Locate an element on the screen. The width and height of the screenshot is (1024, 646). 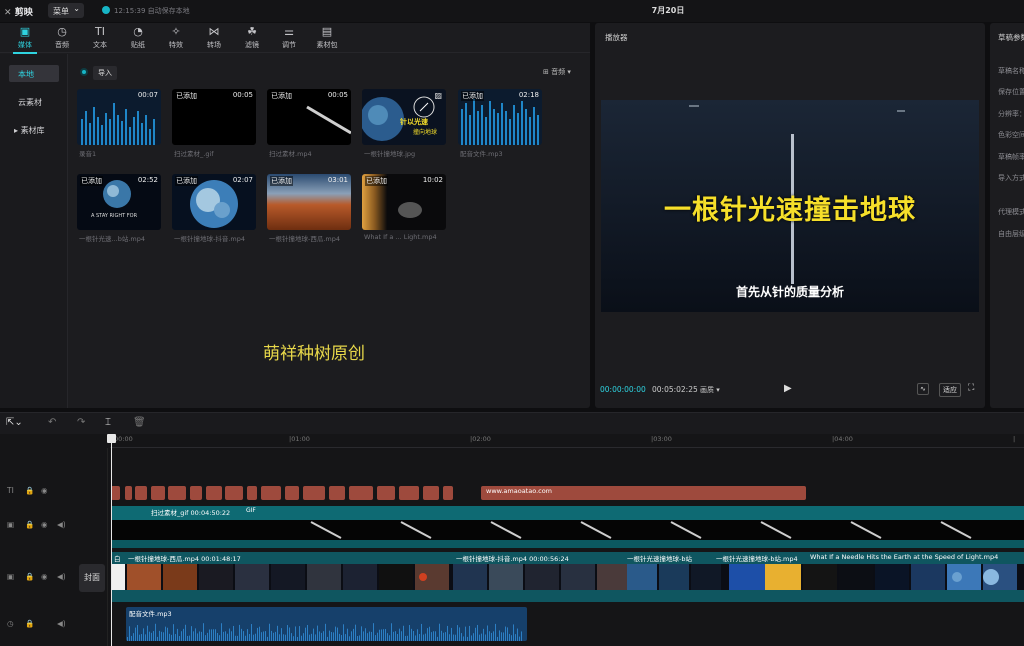
media-thumb-mp3: 已添加 02:18 is located at coordinates (500, 117).